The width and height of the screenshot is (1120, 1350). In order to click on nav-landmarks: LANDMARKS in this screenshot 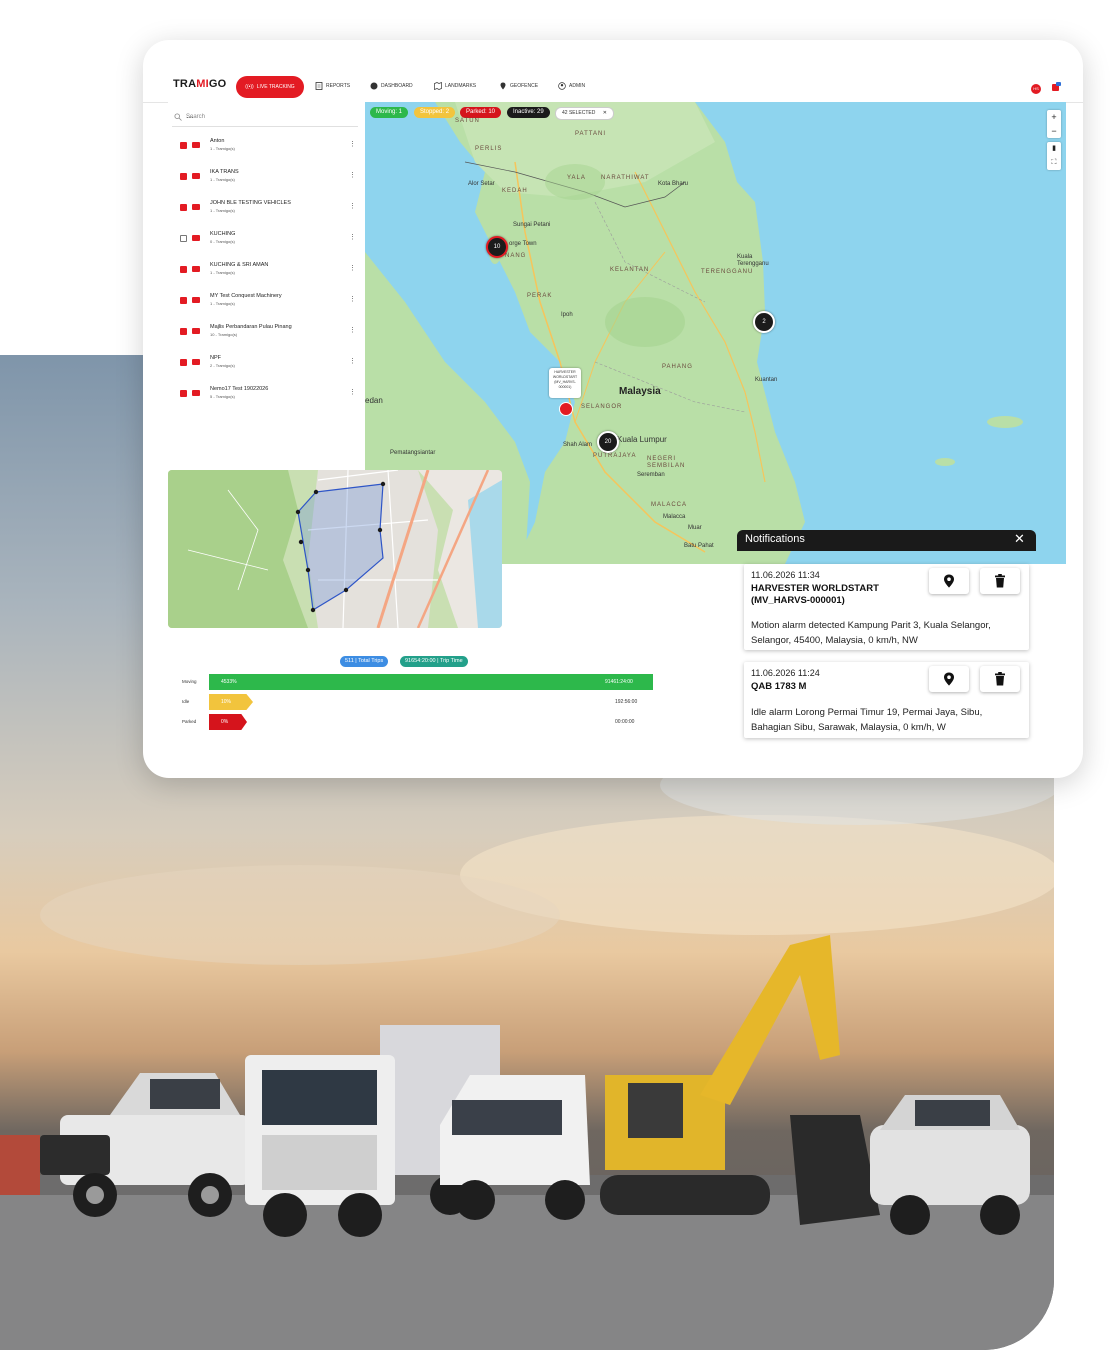, I will do `click(455, 86)`.